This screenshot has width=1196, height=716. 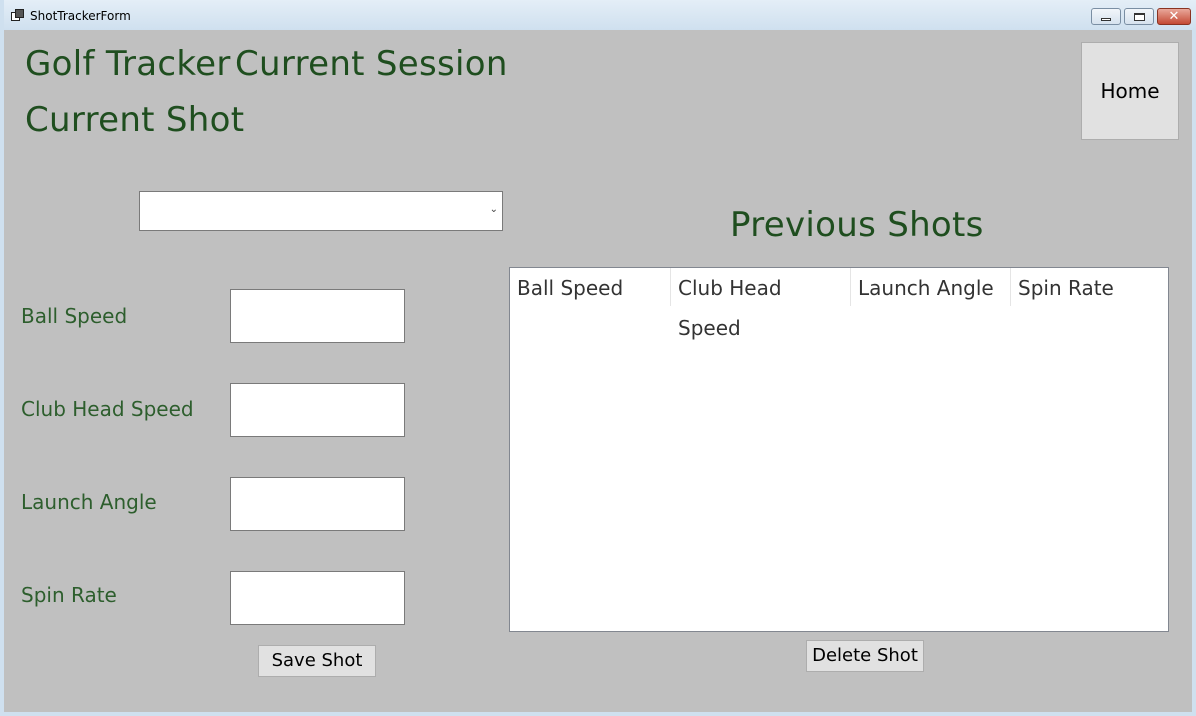 What do you see at coordinates (317, 598) in the screenshot?
I see `spin-rate-input` at bounding box center [317, 598].